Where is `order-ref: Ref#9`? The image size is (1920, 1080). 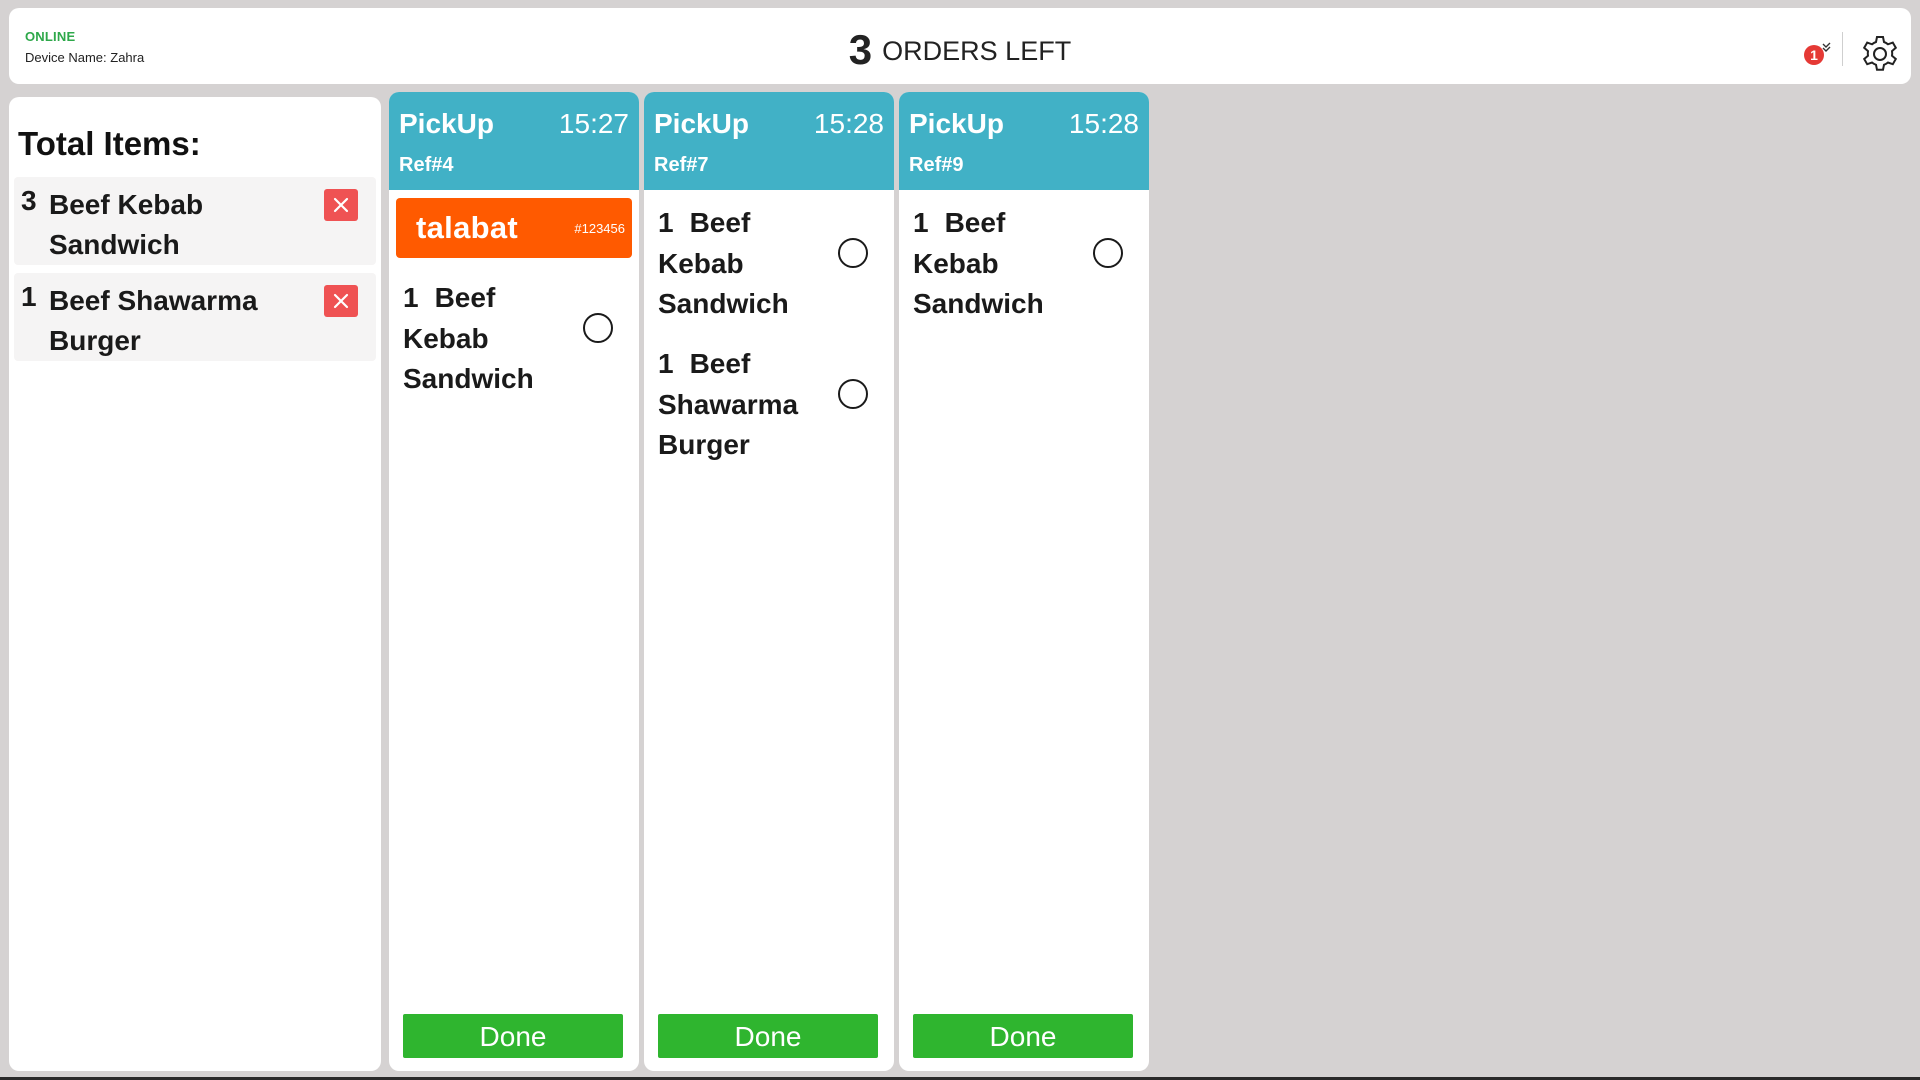
order-ref: Ref#9 is located at coordinates (936, 165).